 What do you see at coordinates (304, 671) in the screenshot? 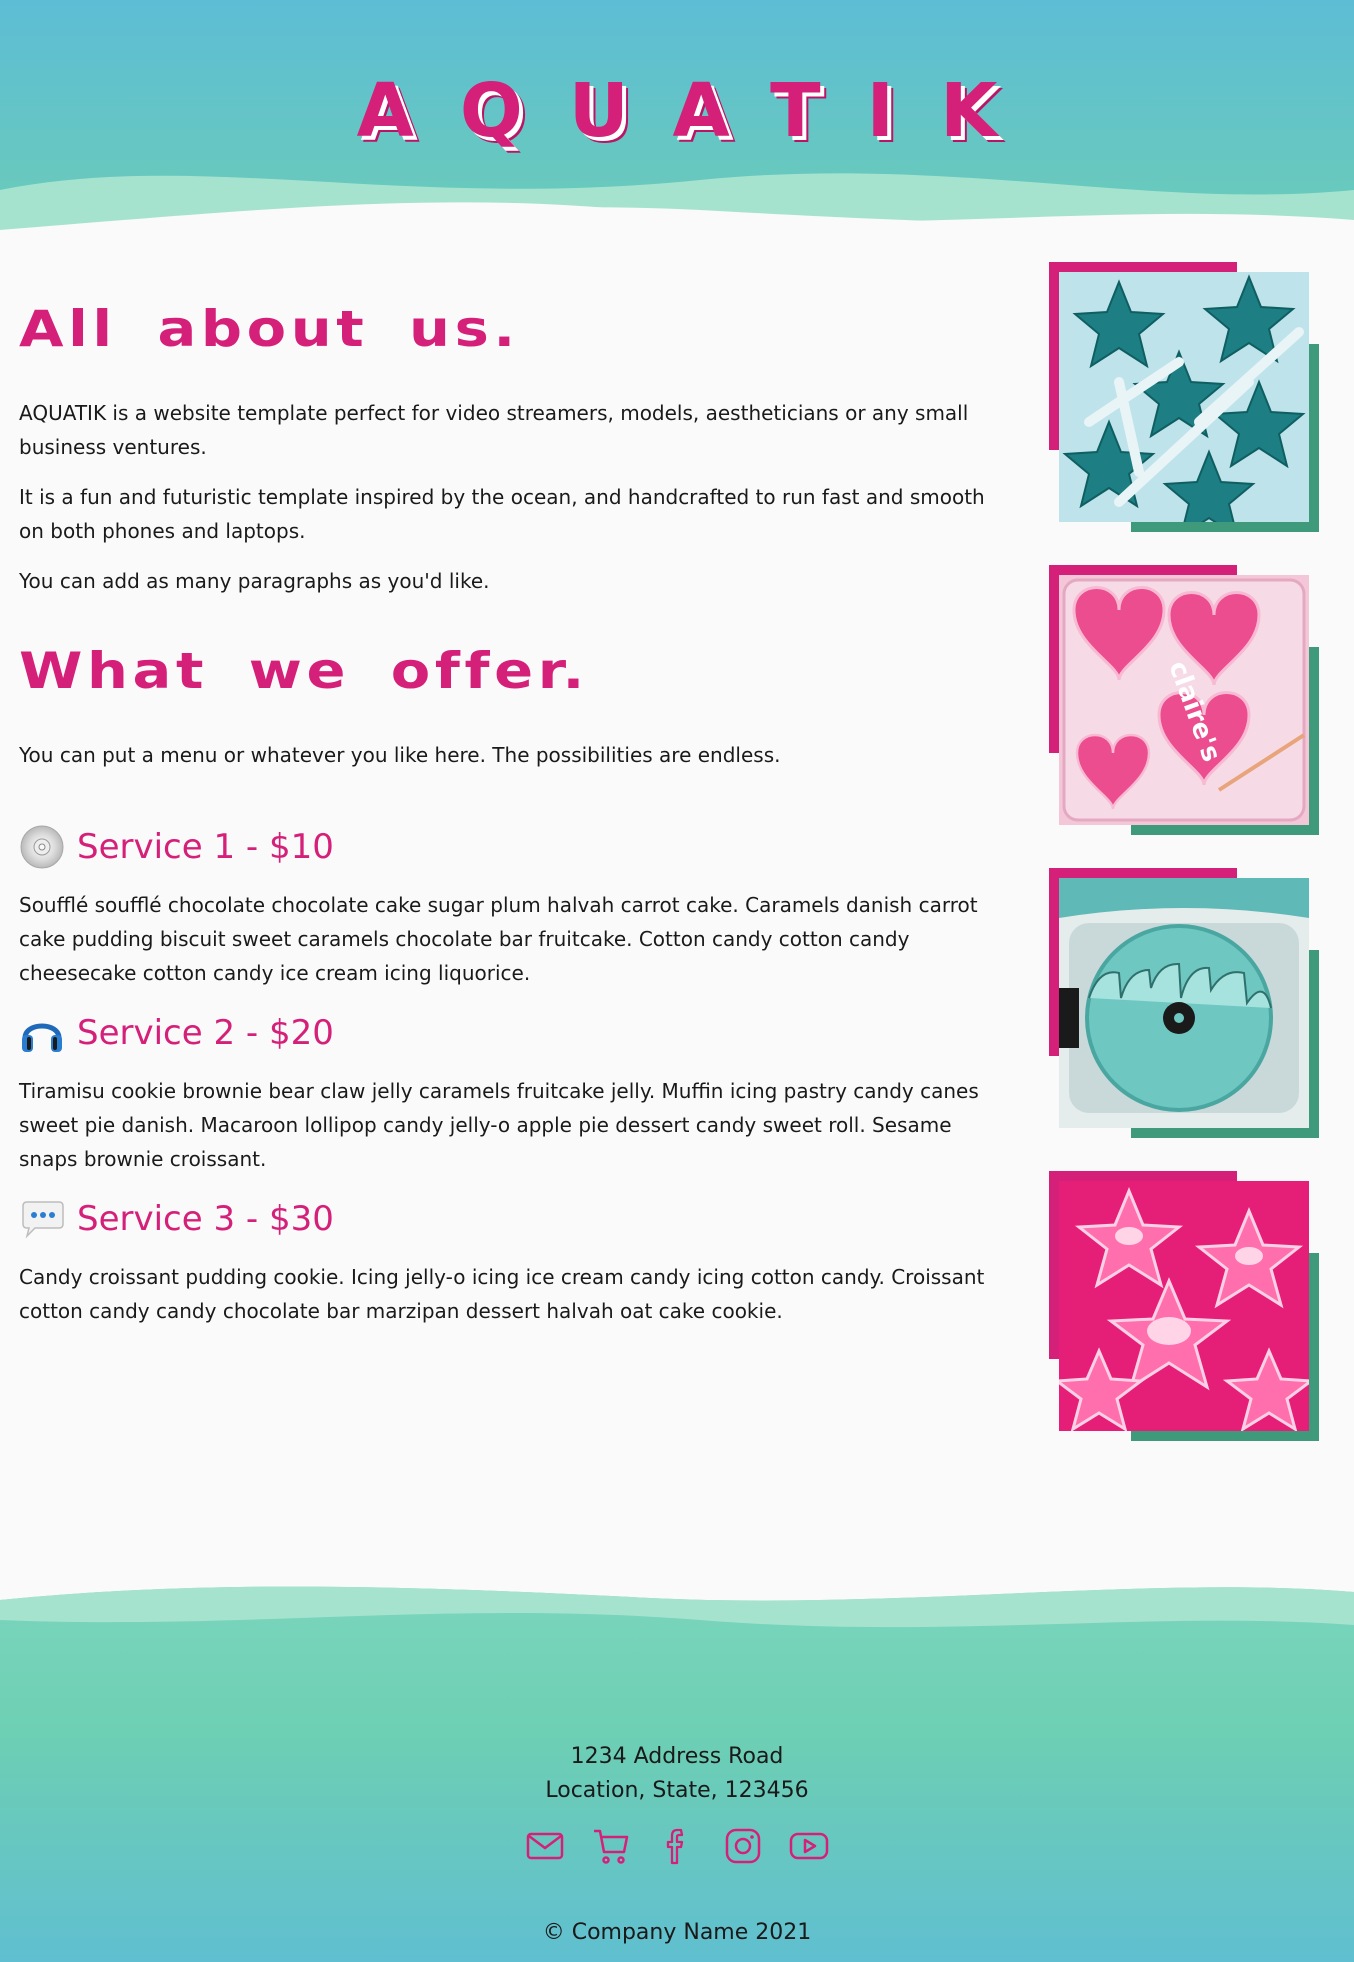
I see `offer-title: What we offer.` at bounding box center [304, 671].